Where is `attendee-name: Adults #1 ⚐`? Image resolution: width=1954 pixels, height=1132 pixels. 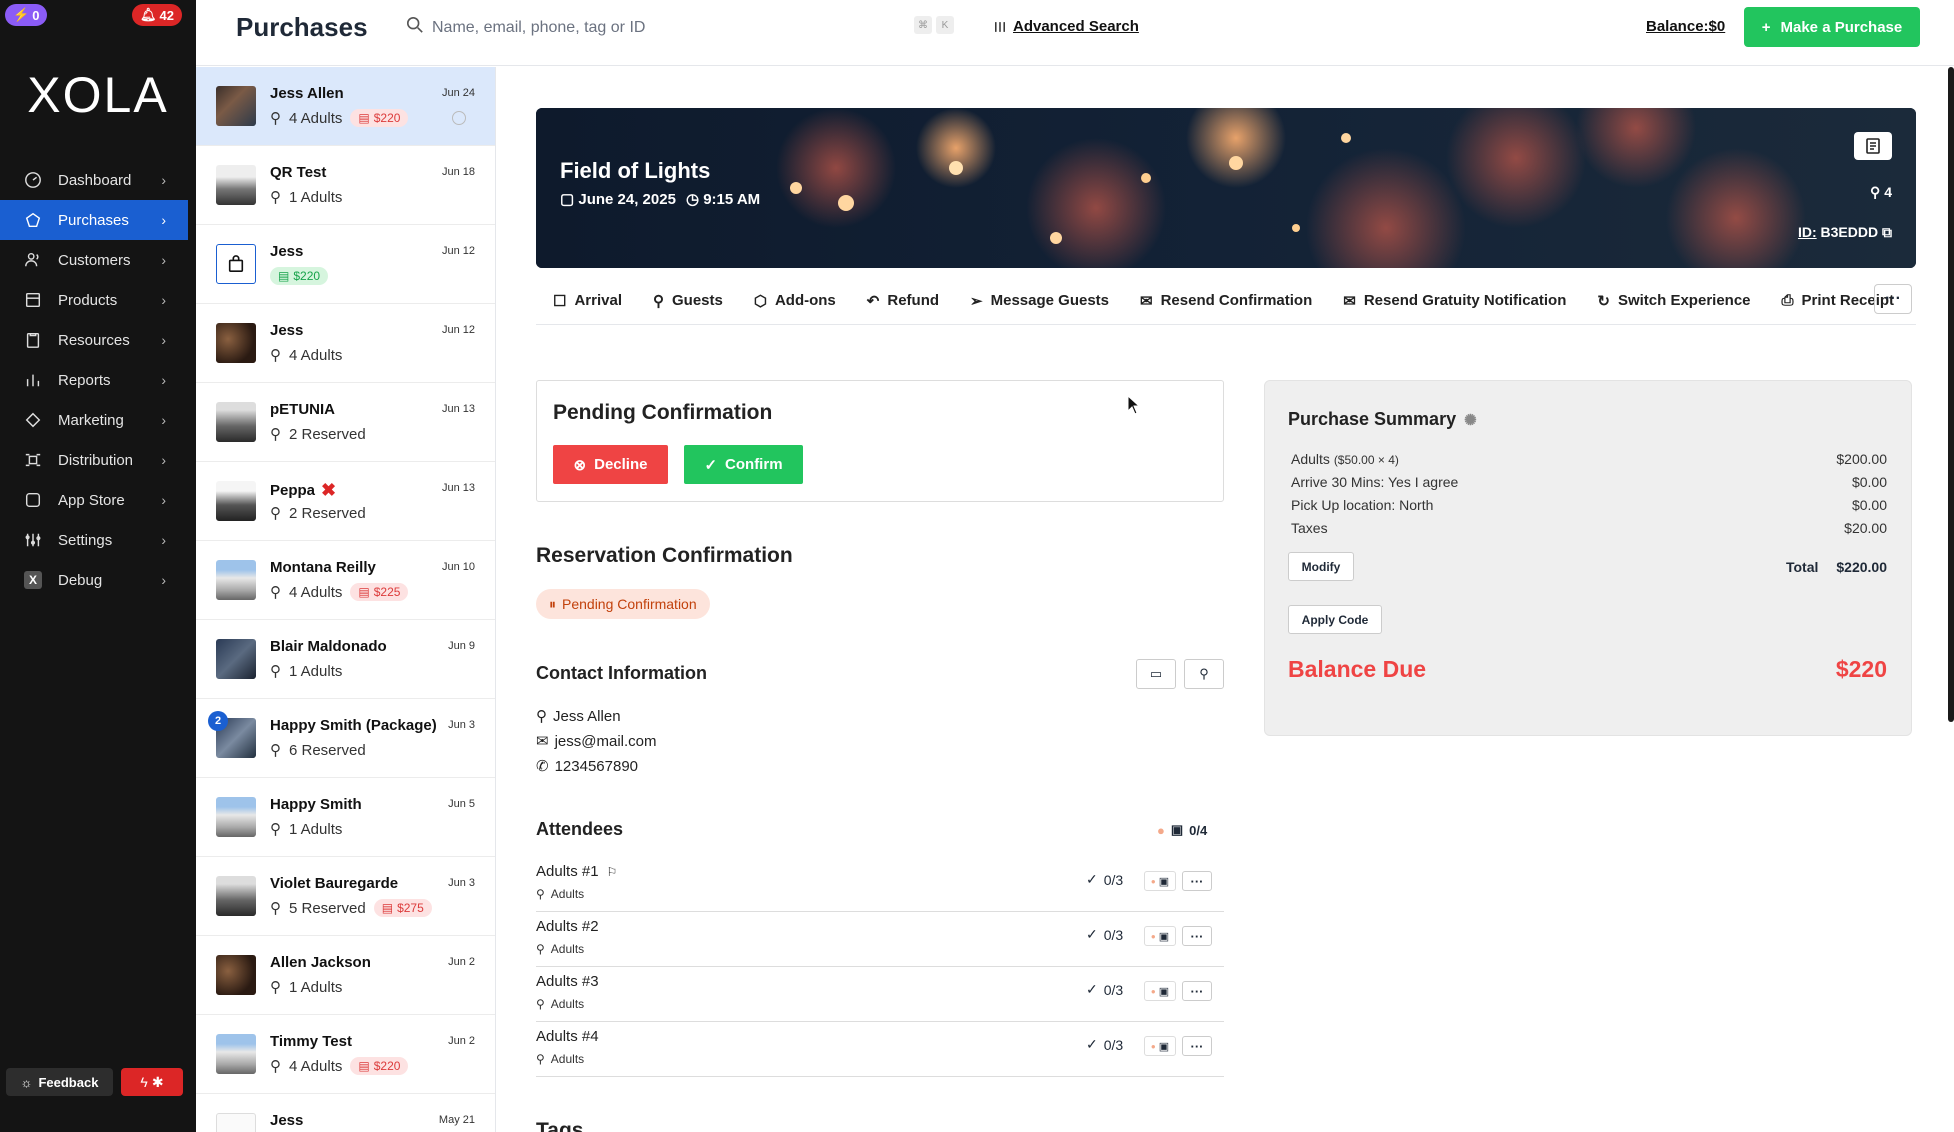 attendee-name: Adults #1 ⚐ is located at coordinates (576, 871).